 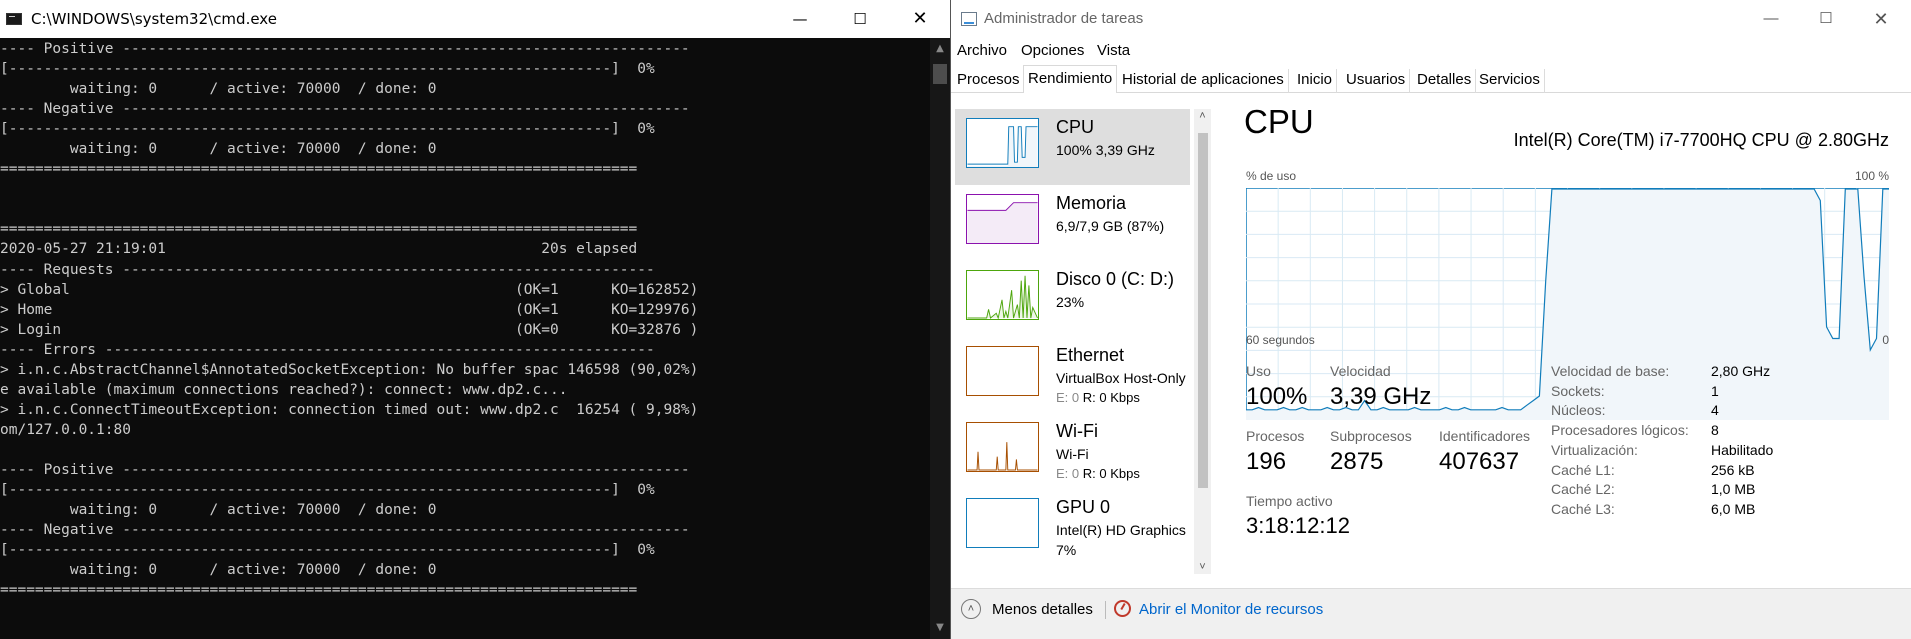 What do you see at coordinates (1583, 508) in the screenshot?
I see `spec-label: Caché L3:` at bounding box center [1583, 508].